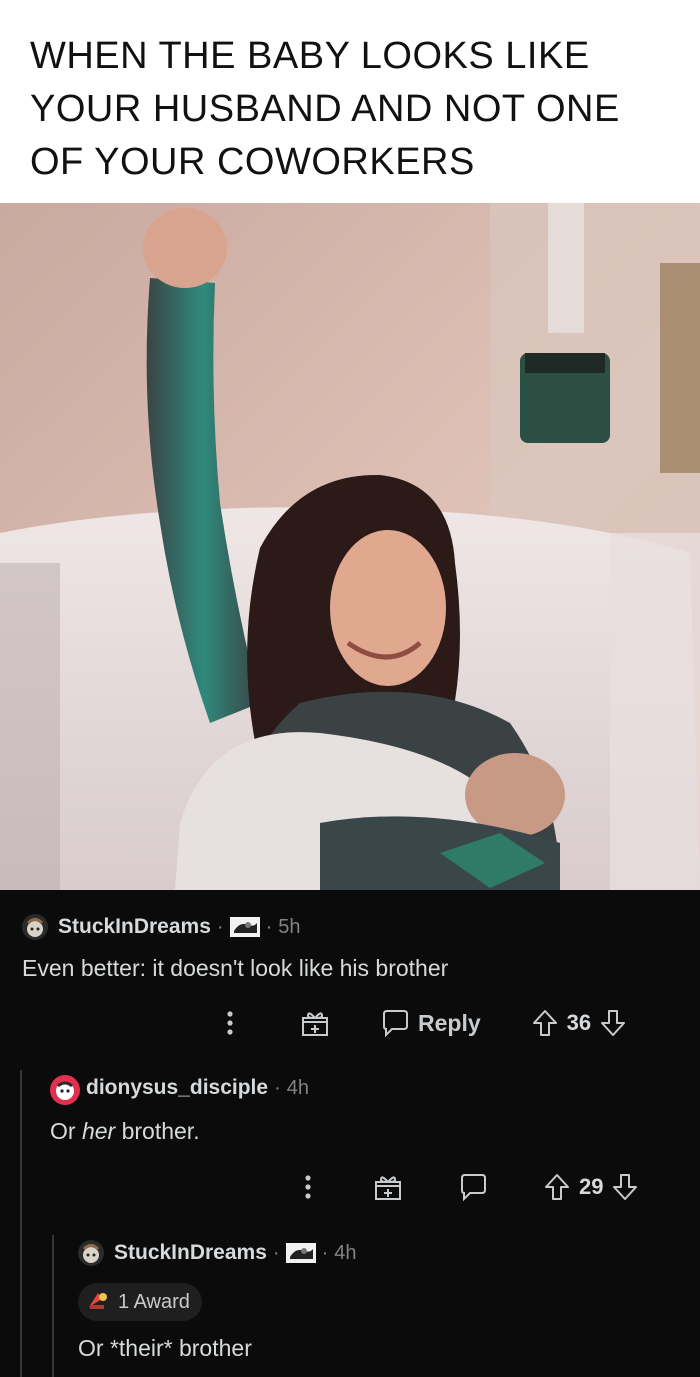 The width and height of the screenshot is (700, 1377). What do you see at coordinates (165, 1348) in the screenshot?
I see `comment-3-body: Or *their* brother` at bounding box center [165, 1348].